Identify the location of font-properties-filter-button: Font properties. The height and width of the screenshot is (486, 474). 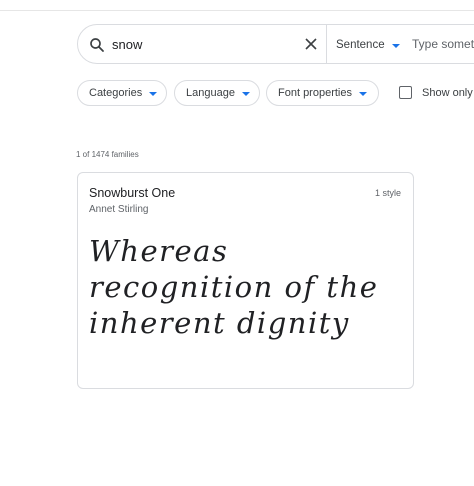
(322, 93).